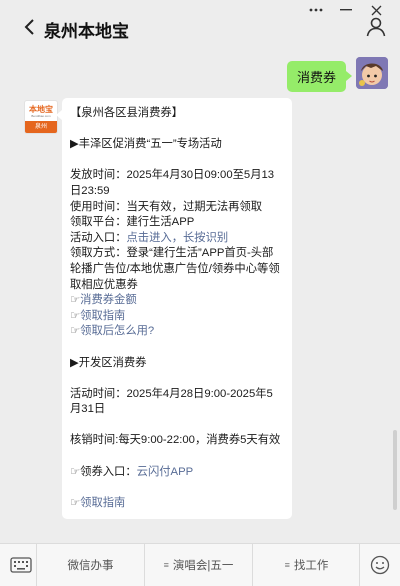 This screenshot has height=586, width=400. I want to click on message-line: 领取平台：建行生活APP, so click(177, 223).